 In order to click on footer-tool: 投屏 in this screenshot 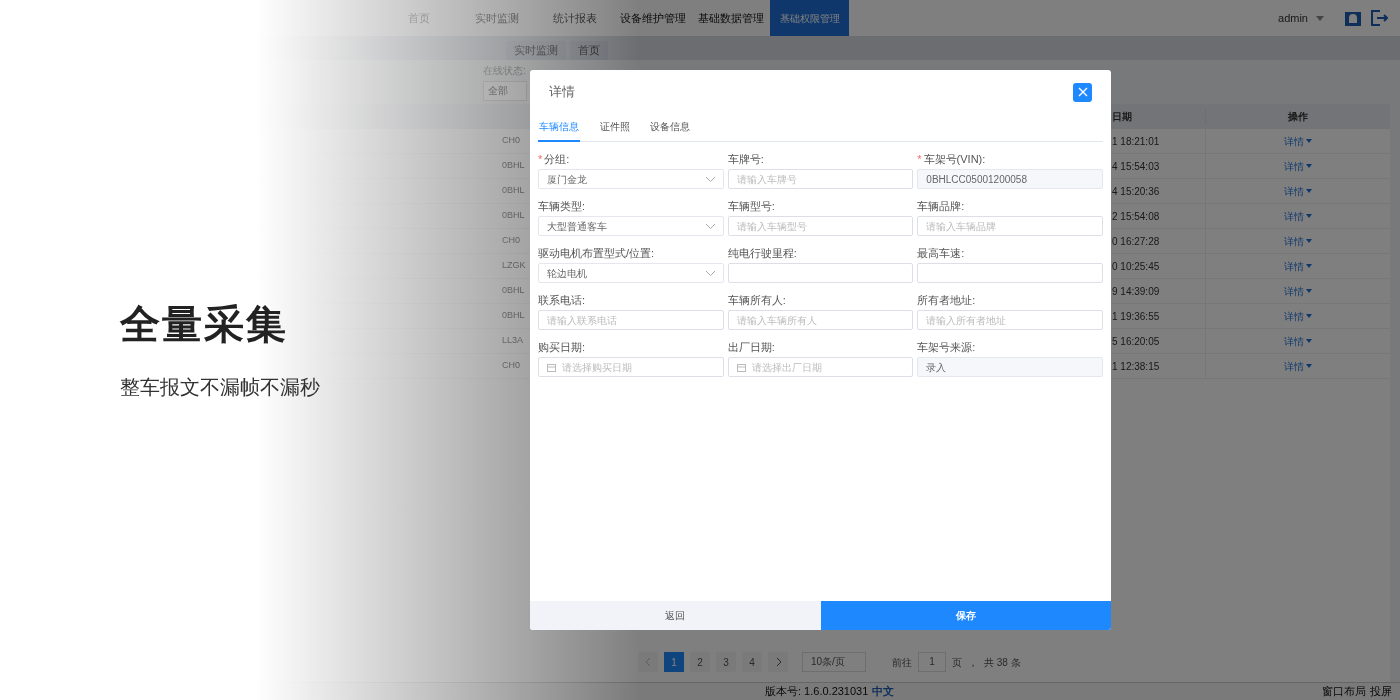, I will do `click(1381, 691)`.